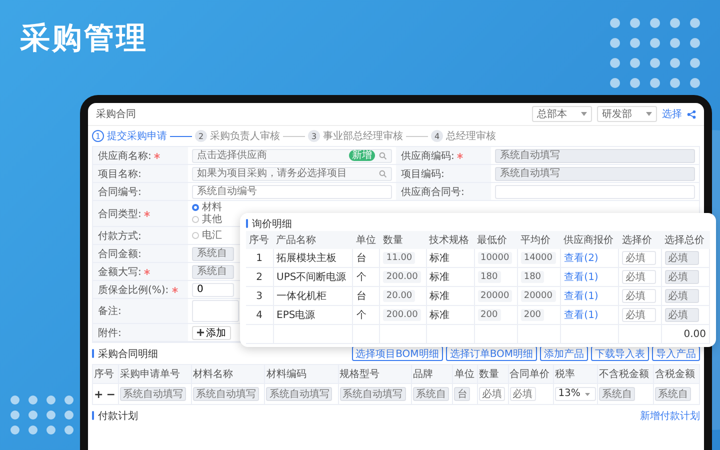 This screenshot has height=450, width=720. I want to click on add-plan-link: 新增付款计划, so click(670, 415).